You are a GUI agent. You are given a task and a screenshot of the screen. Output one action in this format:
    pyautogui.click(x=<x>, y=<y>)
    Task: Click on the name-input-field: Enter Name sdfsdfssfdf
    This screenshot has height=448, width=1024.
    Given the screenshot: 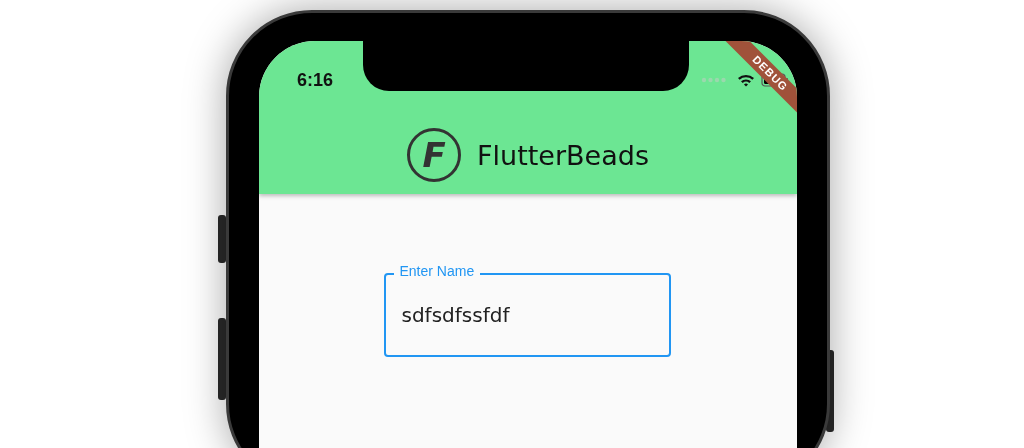 What is the action you would take?
    pyautogui.click(x=527, y=310)
    